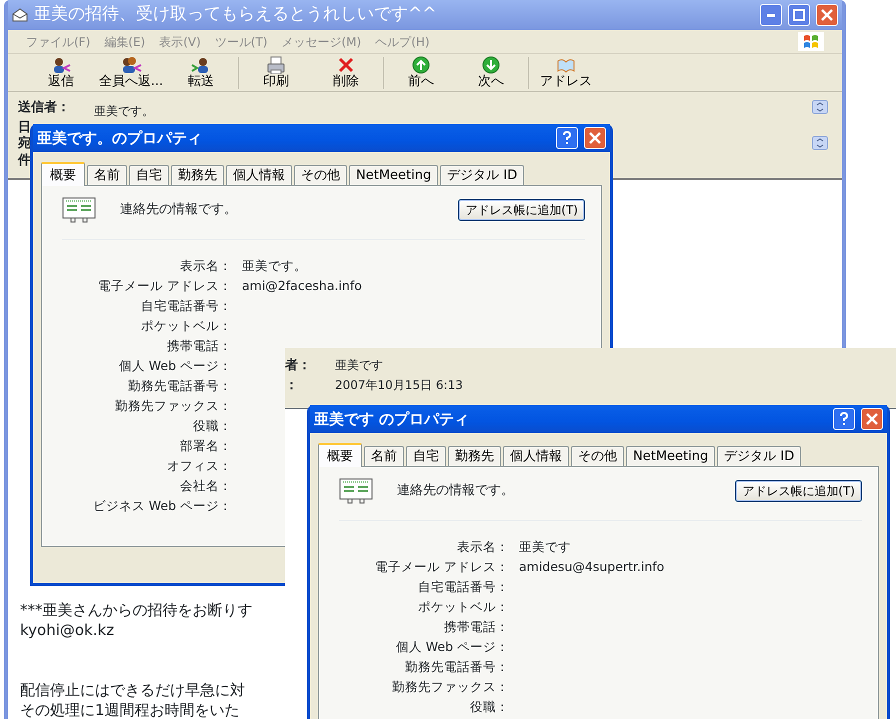 Image resolution: width=896 pixels, height=719 pixels. I want to click on field-label: ：, so click(292, 385).